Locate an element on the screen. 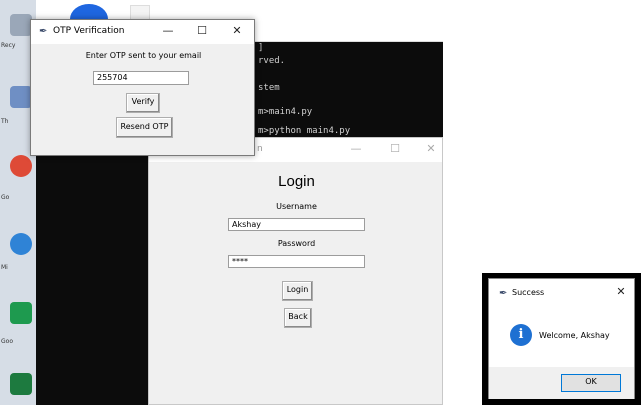  resend-otp-button: Resend OTP is located at coordinates (144, 127).